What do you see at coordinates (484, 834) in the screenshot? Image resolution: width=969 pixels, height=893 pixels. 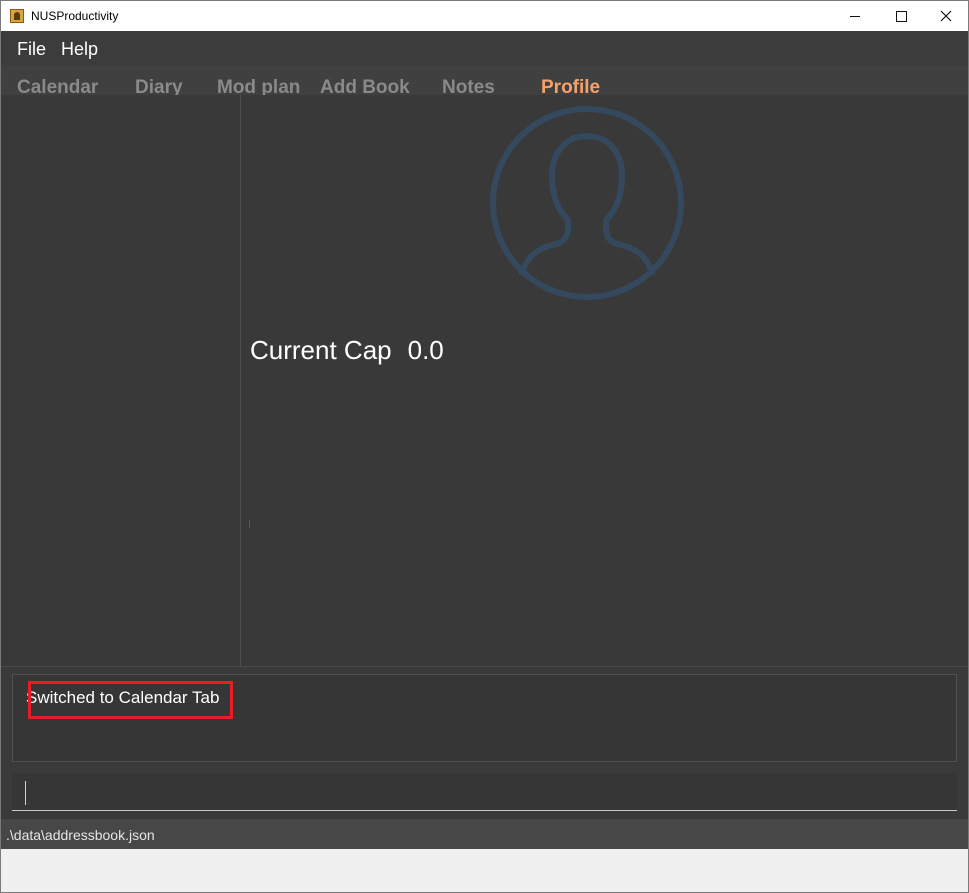 I see `status-bar: .\data\addressbook.json` at bounding box center [484, 834].